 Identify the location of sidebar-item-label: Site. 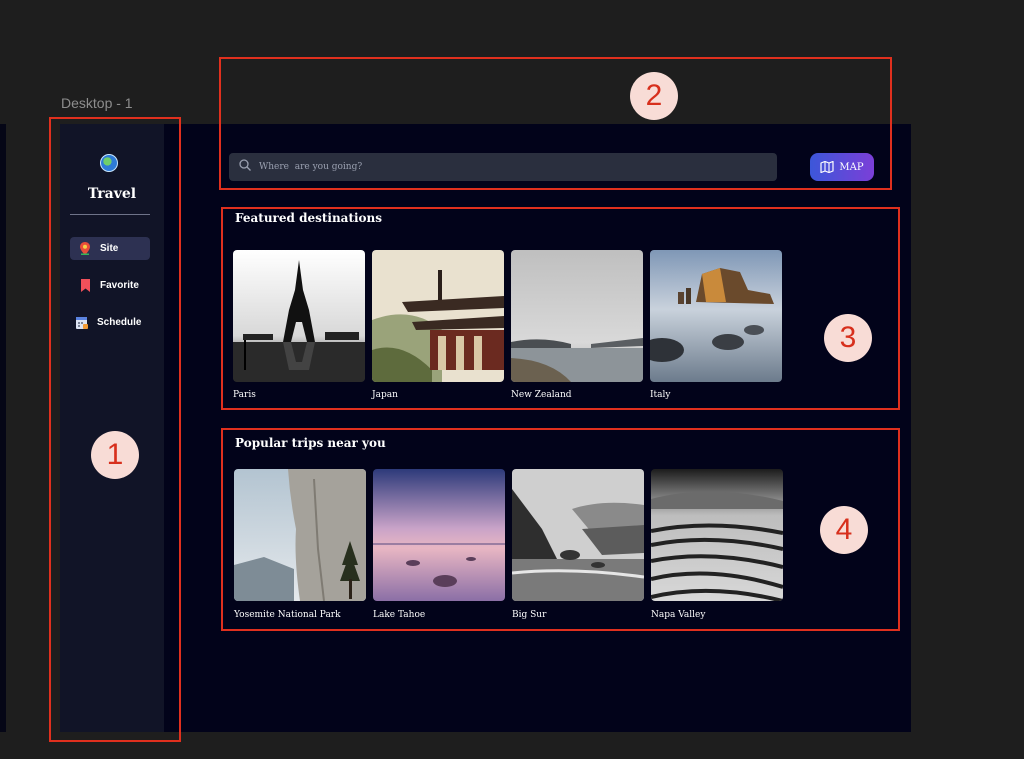
(109, 248).